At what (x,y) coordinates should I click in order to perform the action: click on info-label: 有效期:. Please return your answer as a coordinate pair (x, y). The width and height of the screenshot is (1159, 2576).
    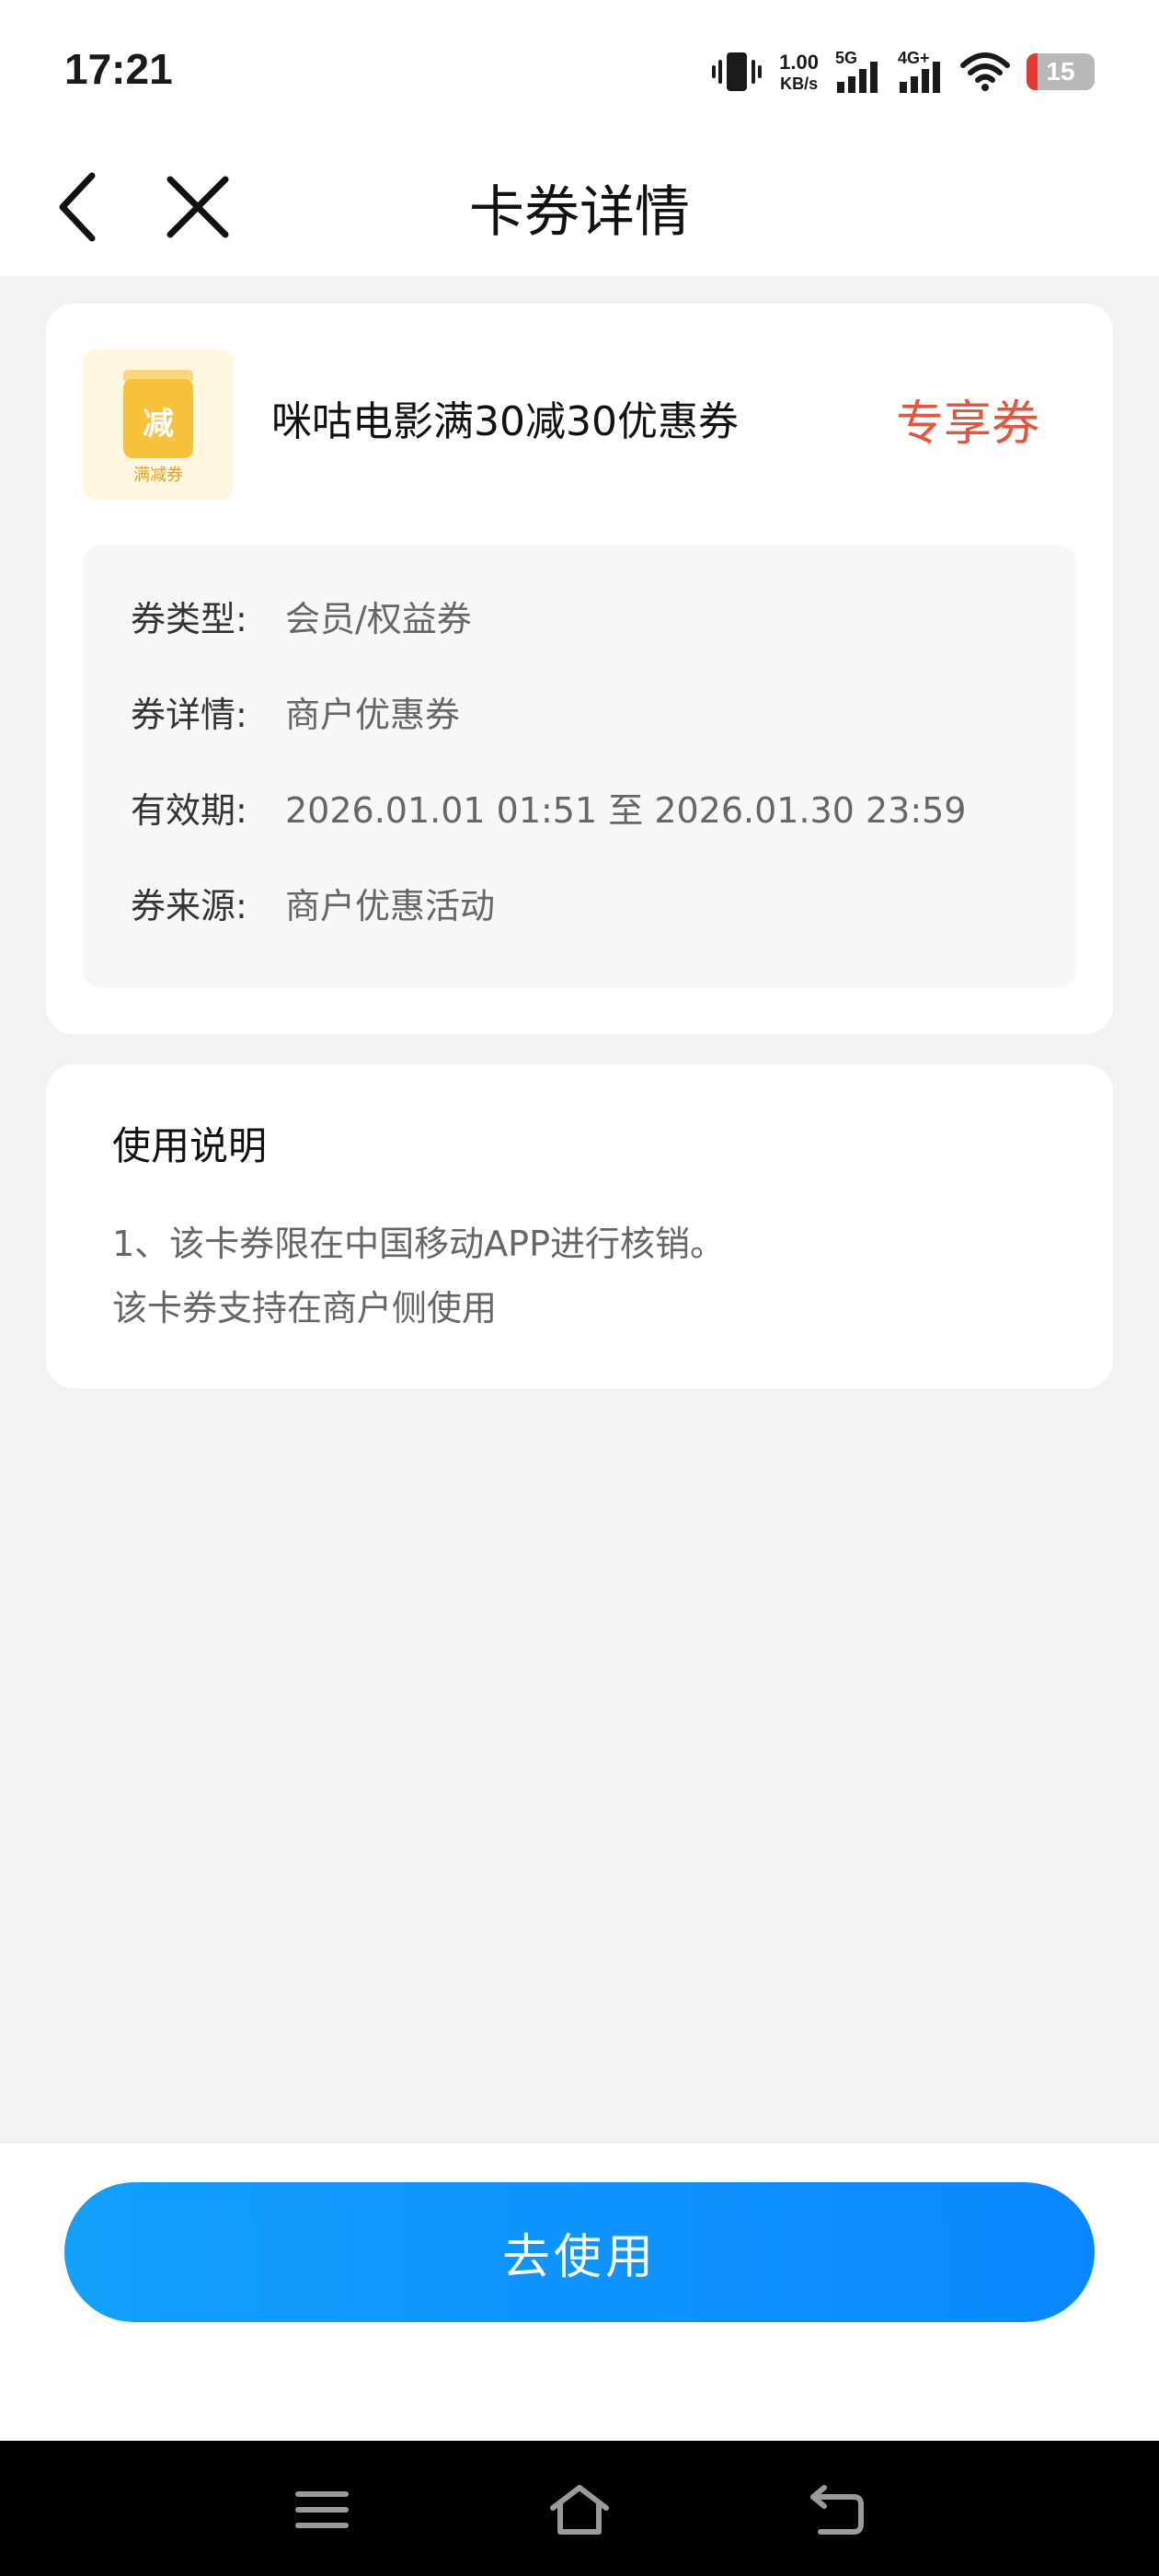
    Looking at the image, I should click on (189, 810).